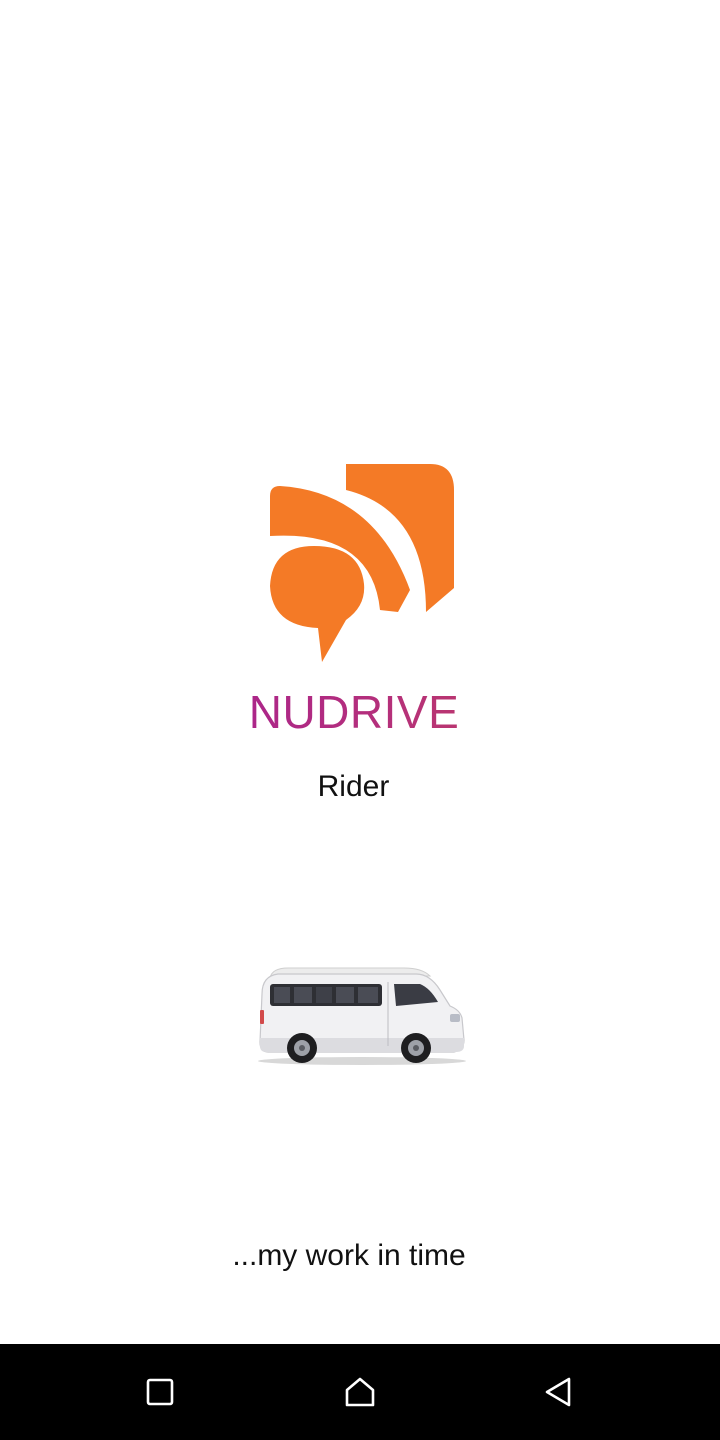 The image size is (720, 1440). Describe the element at coordinates (353, 786) in the screenshot. I see `app-subtitle: Rider` at that location.